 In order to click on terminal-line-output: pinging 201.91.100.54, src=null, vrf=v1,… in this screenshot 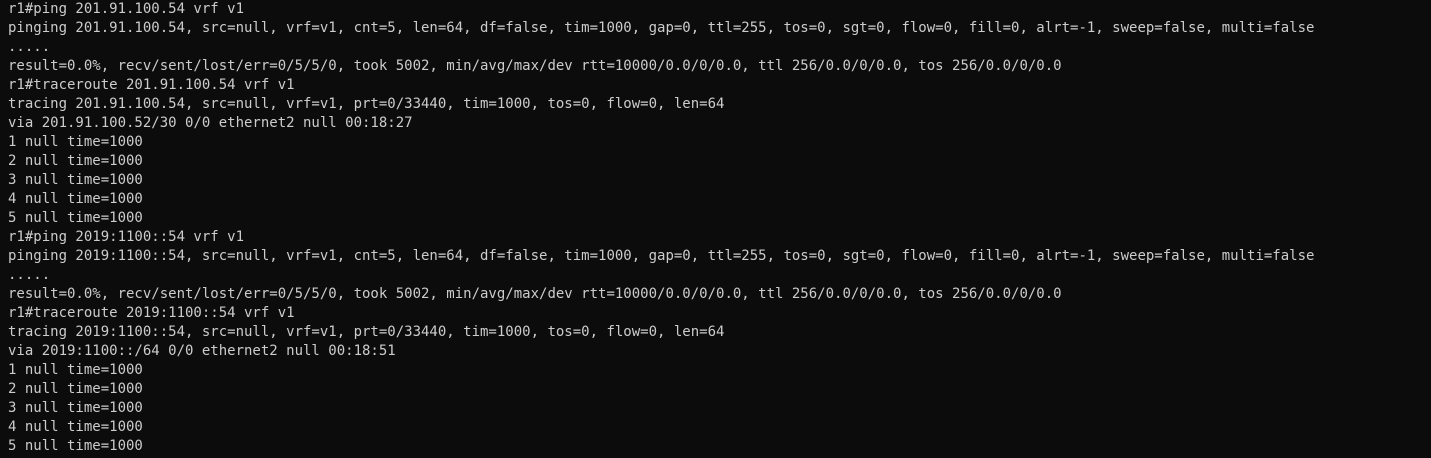, I will do `click(661, 28)`.